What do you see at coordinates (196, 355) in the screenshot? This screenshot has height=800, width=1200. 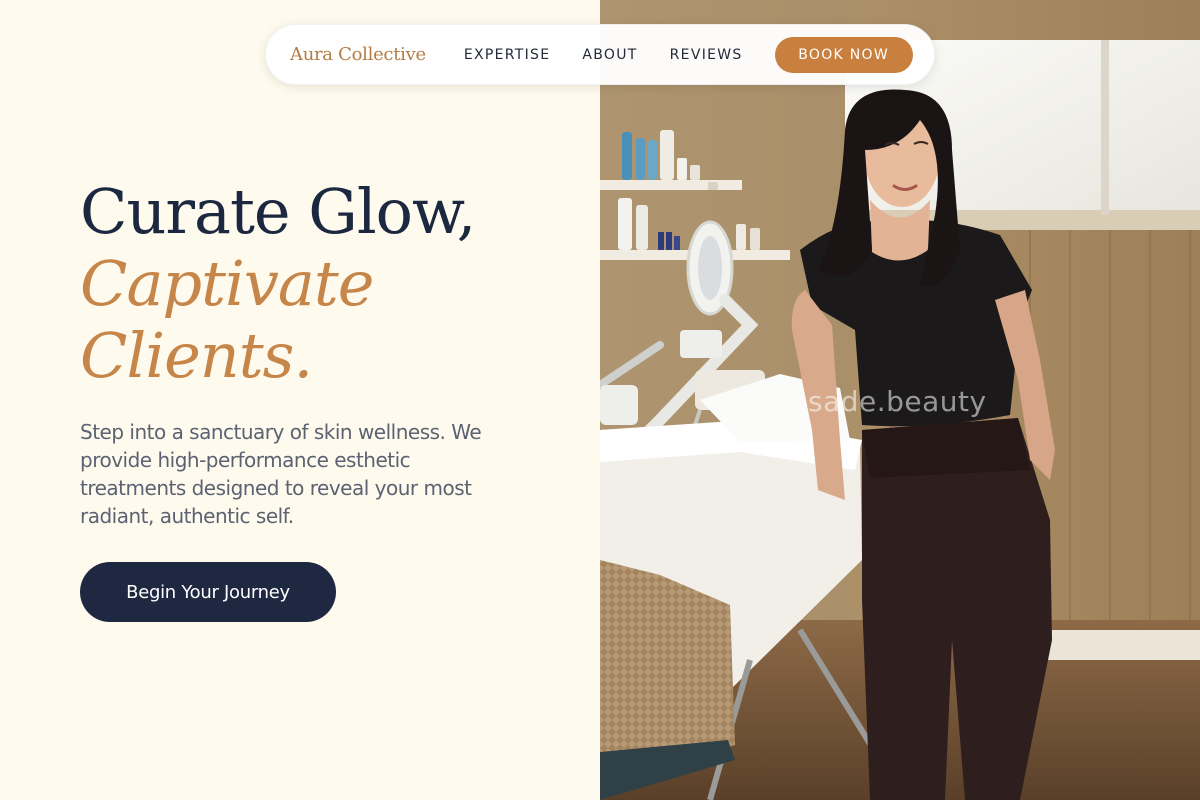 I see `headline-line-3: Clients.` at bounding box center [196, 355].